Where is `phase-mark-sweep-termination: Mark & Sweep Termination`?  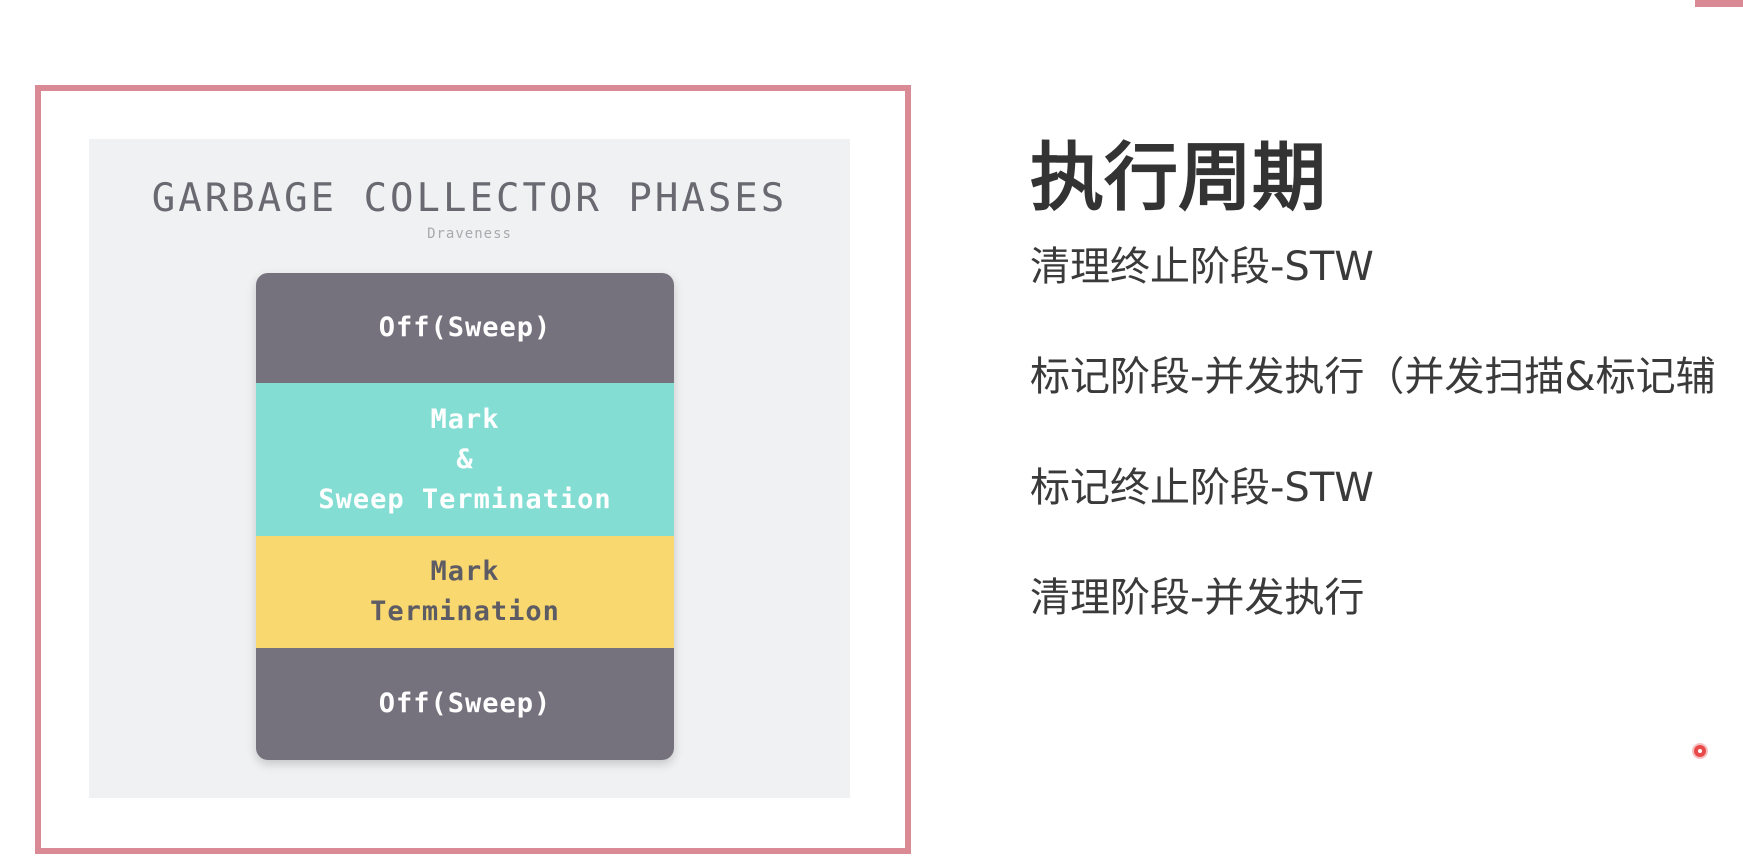
phase-mark-sweep-termination: Mark & Sweep Termination is located at coordinates (465, 459).